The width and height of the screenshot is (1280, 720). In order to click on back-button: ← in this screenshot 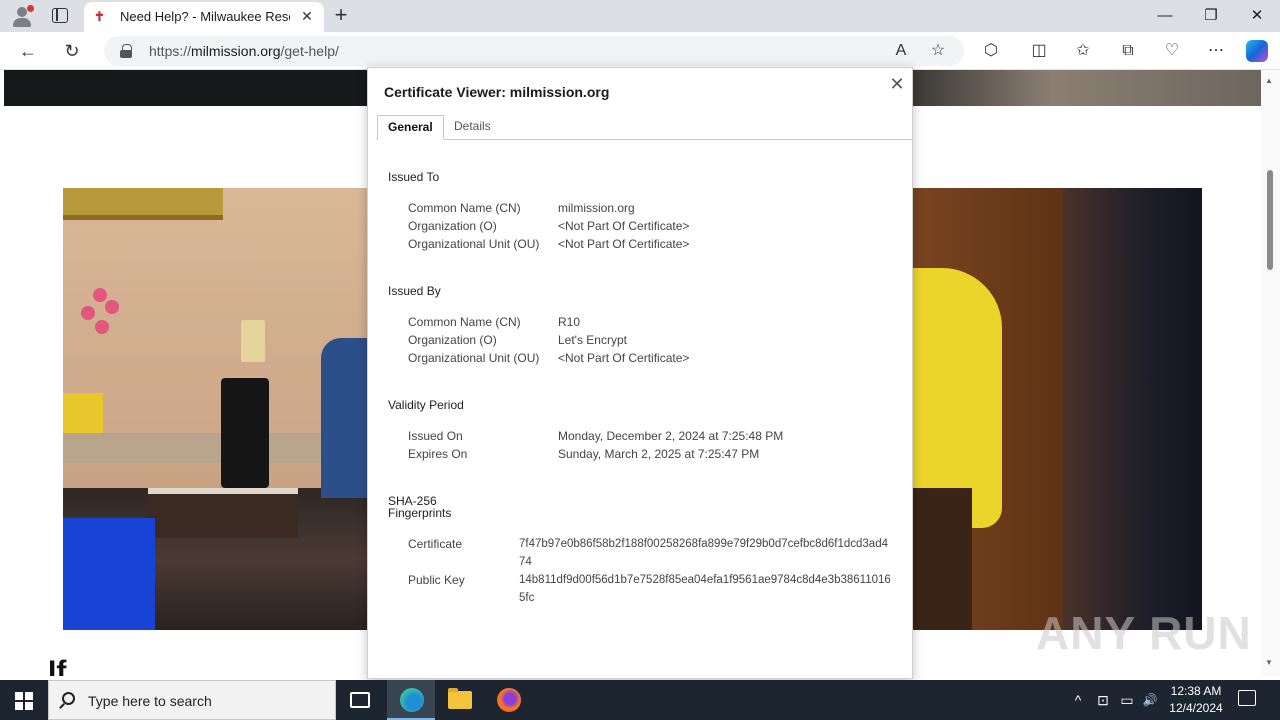, I will do `click(28, 51)`.